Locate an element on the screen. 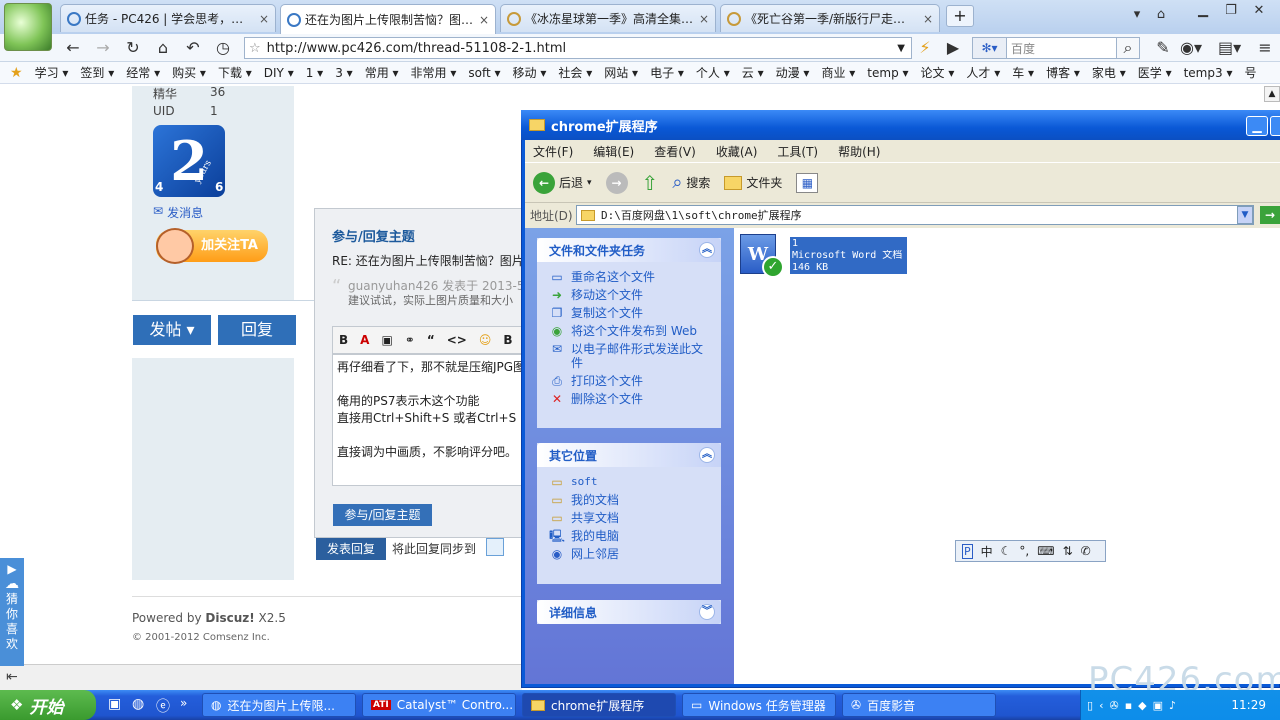 The width and height of the screenshot is (1280, 720). footer-brand: Discuz! is located at coordinates (229, 618).